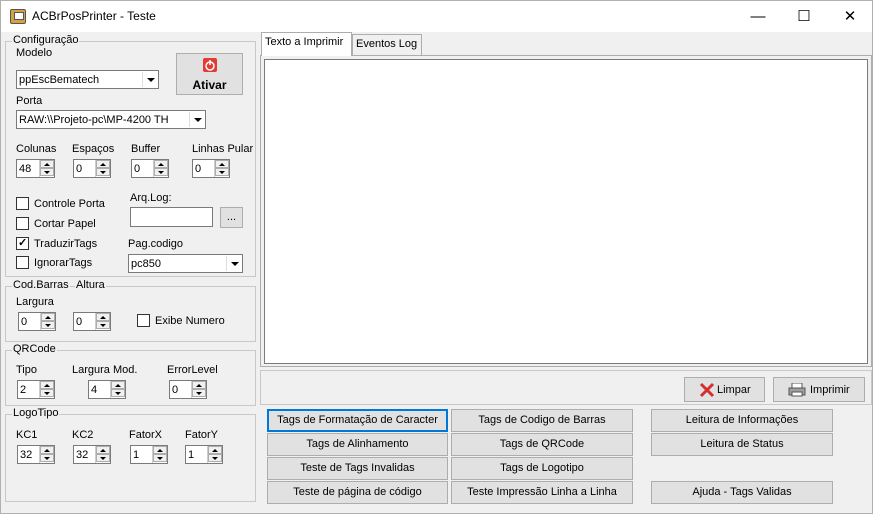 Image resolution: width=873 pixels, height=514 pixels. What do you see at coordinates (436, 16) in the screenshot?
I see `title-bar: ACBrPosPrinter - Teste — ☐ ✕` at bounding box center [436, 16].